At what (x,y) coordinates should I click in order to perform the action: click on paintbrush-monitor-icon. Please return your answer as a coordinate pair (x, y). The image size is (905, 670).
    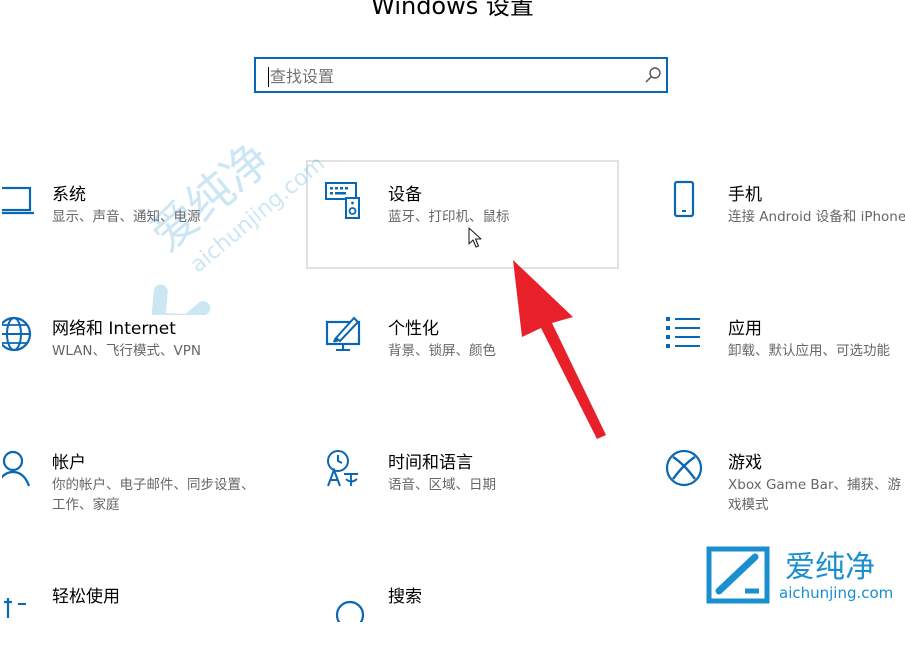
    Looking at the image, I should click on (343, 333).